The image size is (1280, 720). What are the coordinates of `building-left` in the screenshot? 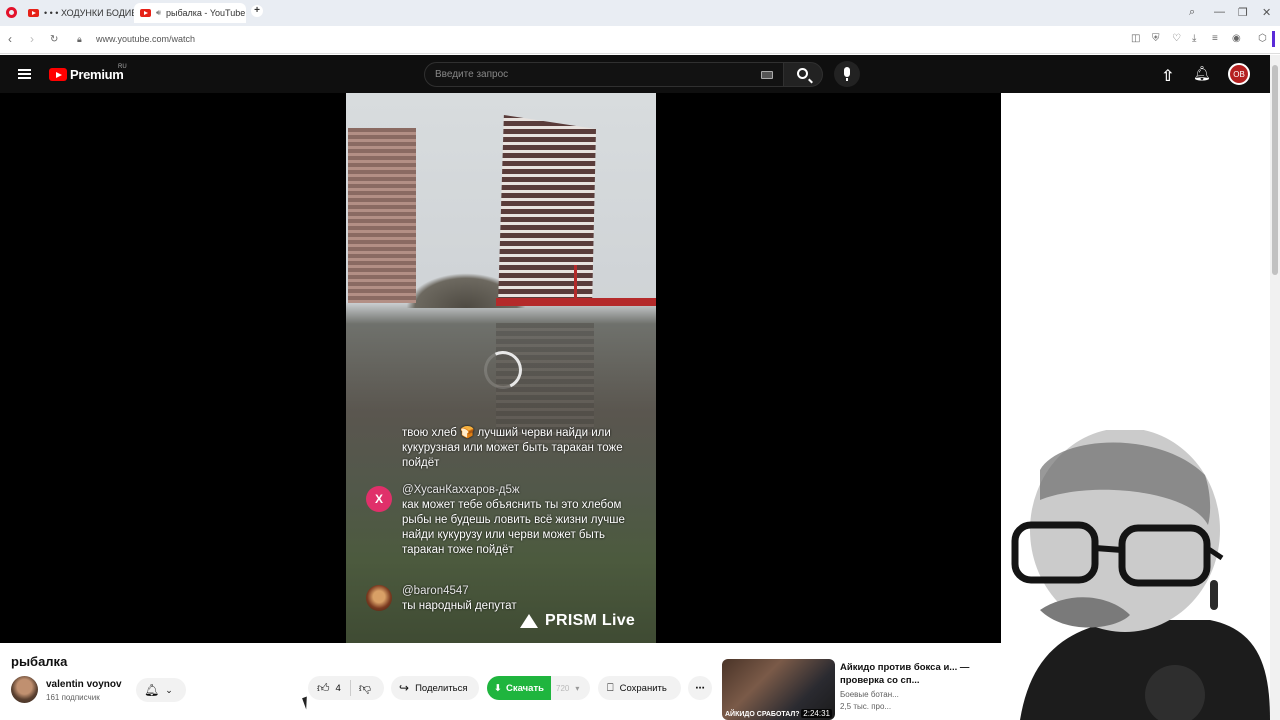 It's located at (382, 215).